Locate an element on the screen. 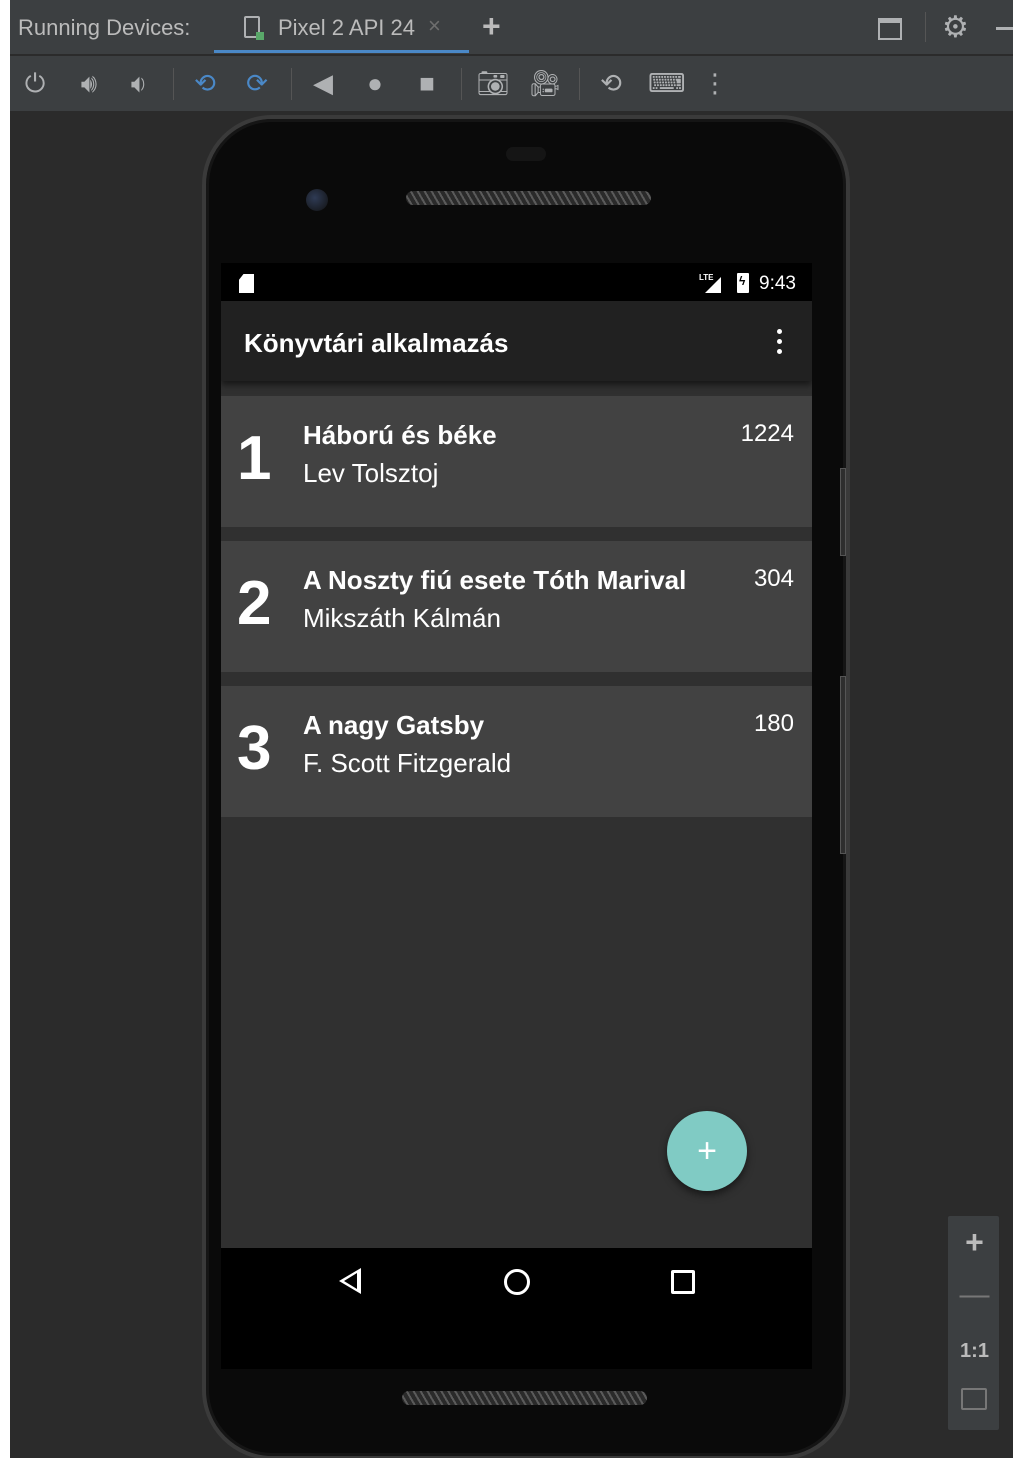  system-nav-bar is located at coordinates (516, 1308).